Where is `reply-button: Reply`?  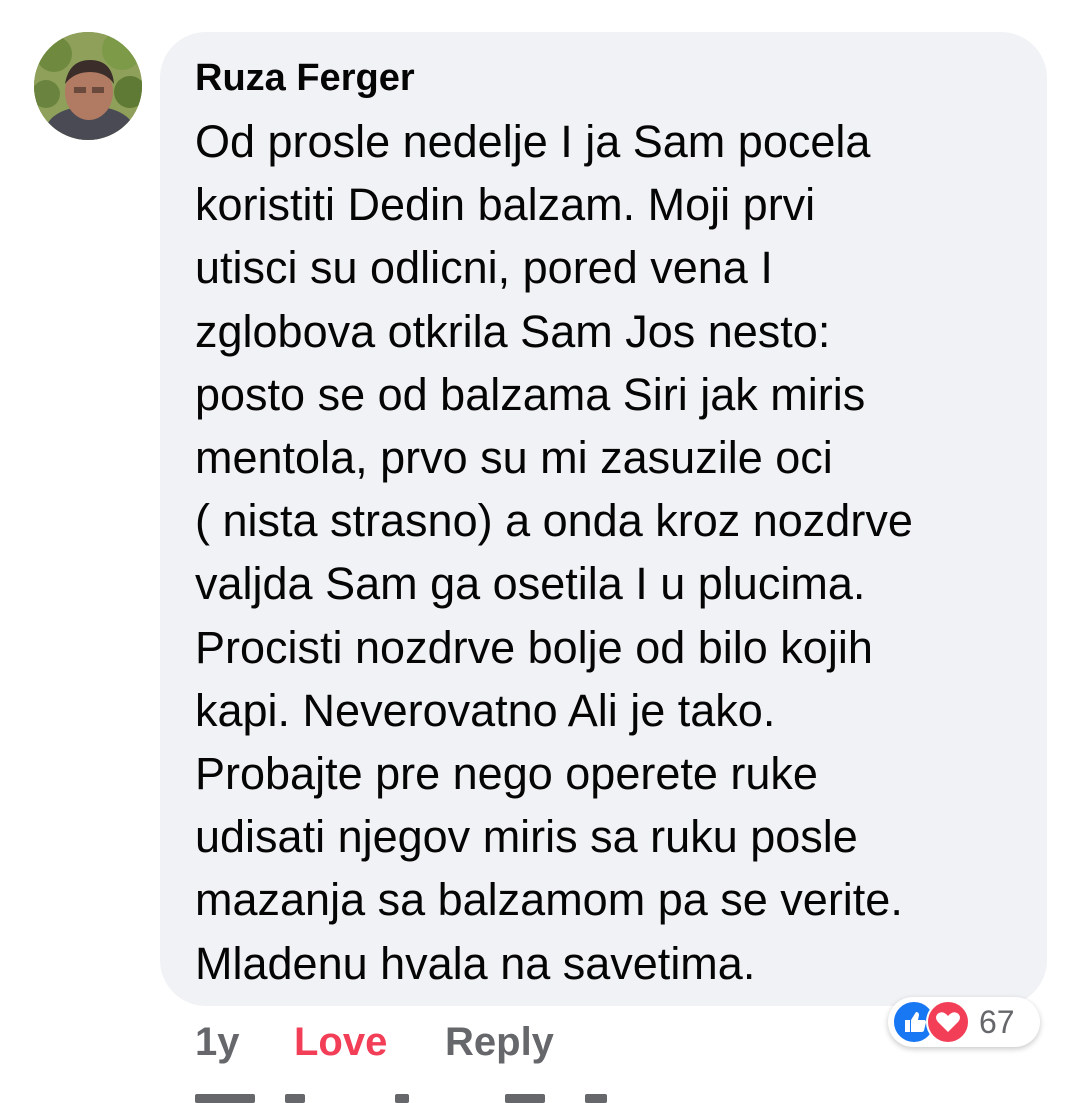 reply-button: Reply is located at coordinates (499, 1042).